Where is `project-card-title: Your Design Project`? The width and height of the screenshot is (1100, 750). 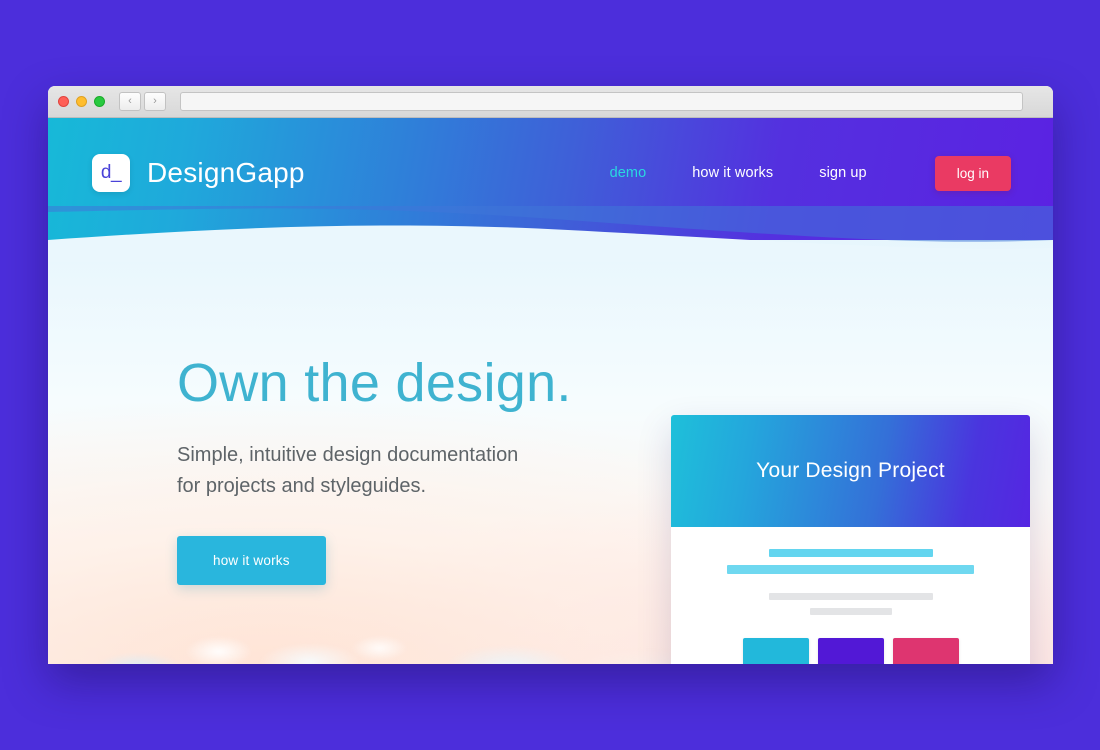
project-card-title: Your Design Project is located at coordinates (850, 470).